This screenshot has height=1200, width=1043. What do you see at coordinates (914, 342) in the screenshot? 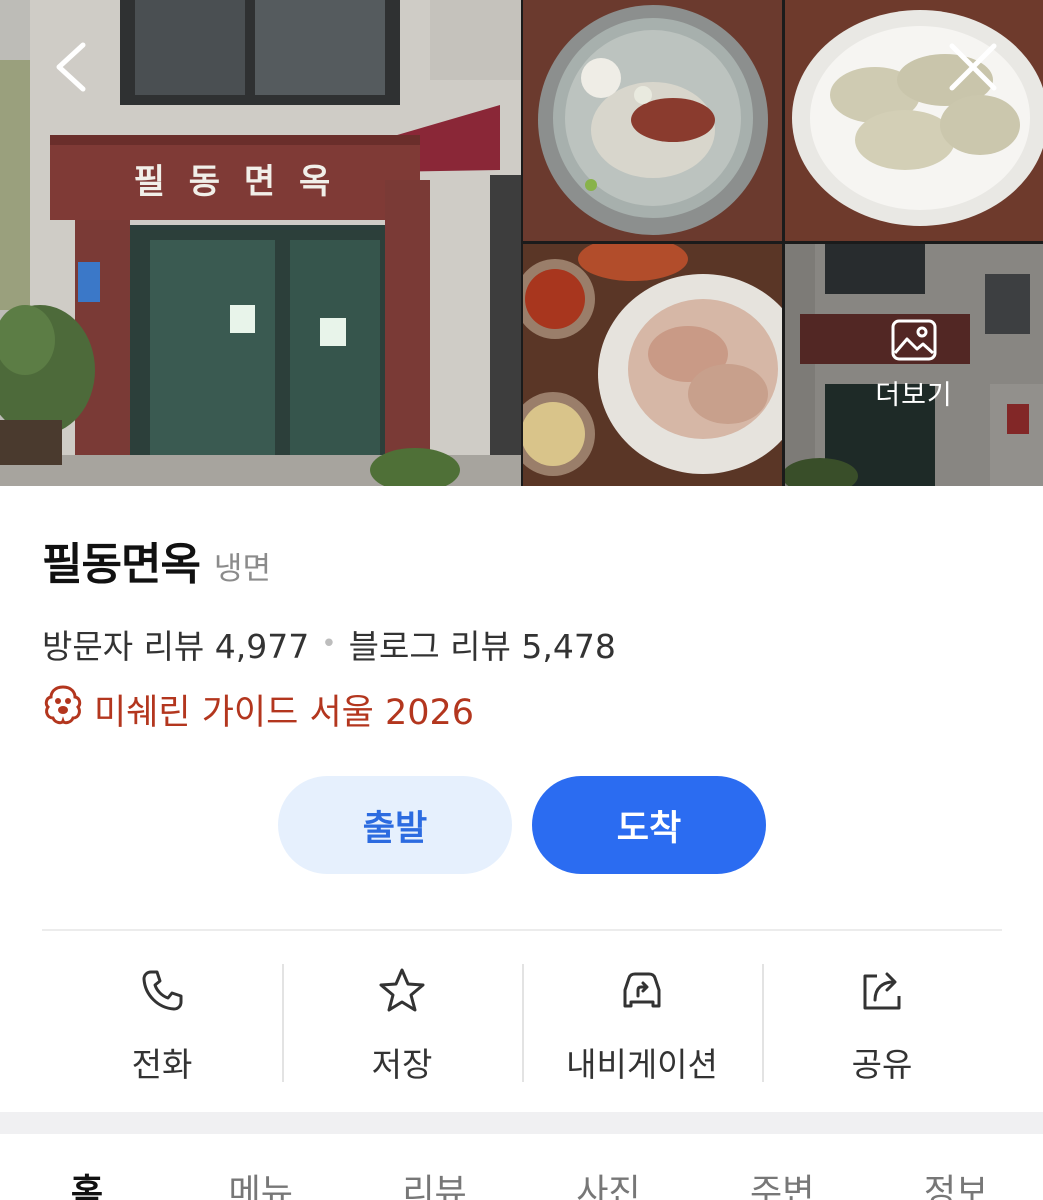
I see `image-icon` at bounding box center [914, 342].